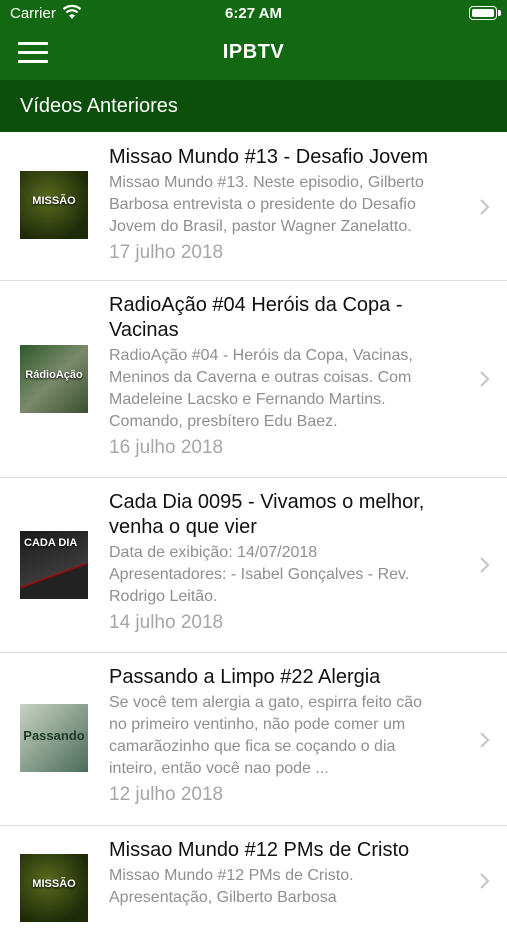  I want to click on video-date: 14 julho 2018, so click(166, 622).